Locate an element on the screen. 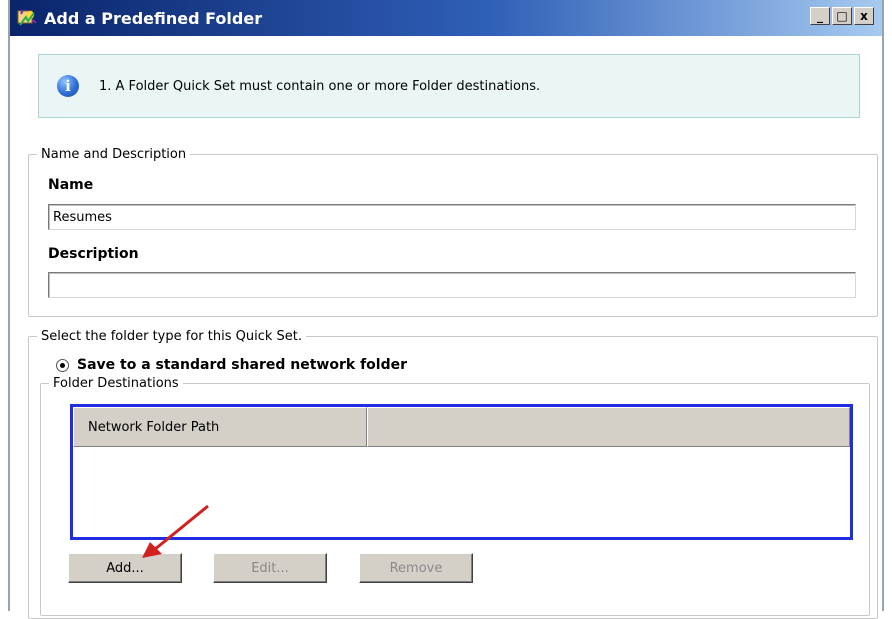 The height and width of the screenshot is (619, 892). description-label: Description is located at coordinates (93, 254).